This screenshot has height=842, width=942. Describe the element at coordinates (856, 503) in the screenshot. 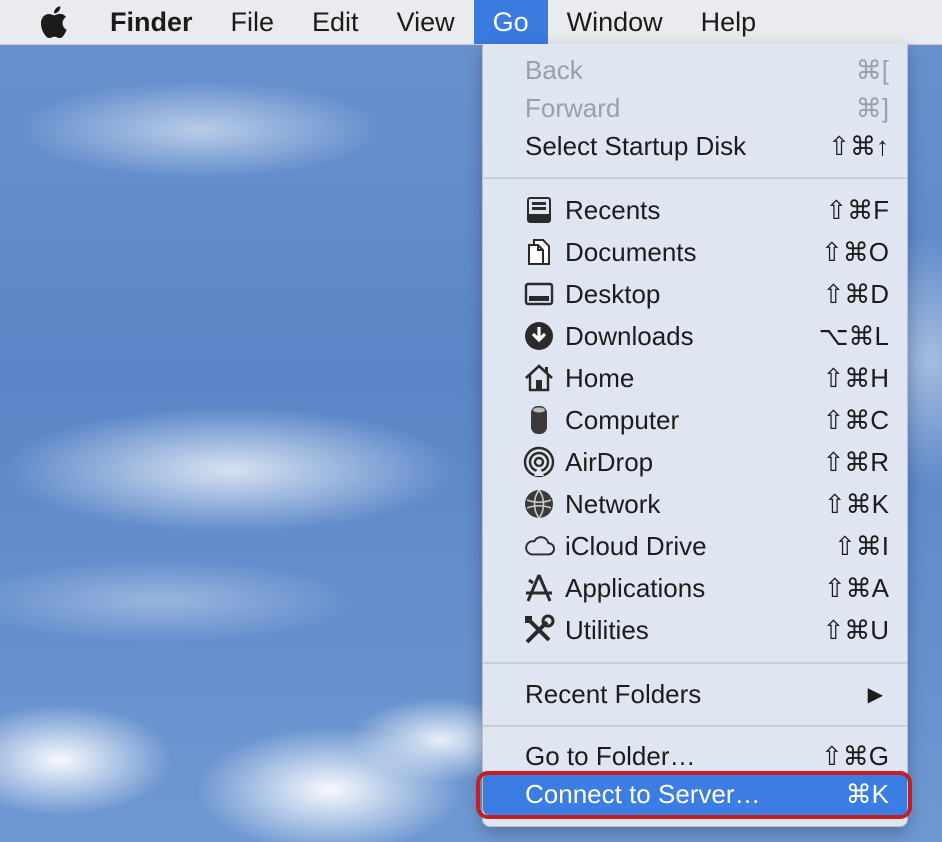

I see `menu-item-shortcut: ⇧⌘K` at that location.